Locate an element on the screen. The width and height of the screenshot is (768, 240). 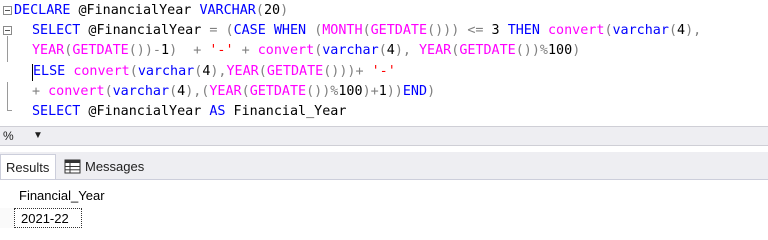
code-token: ())) is located at coordinates (443, 30).